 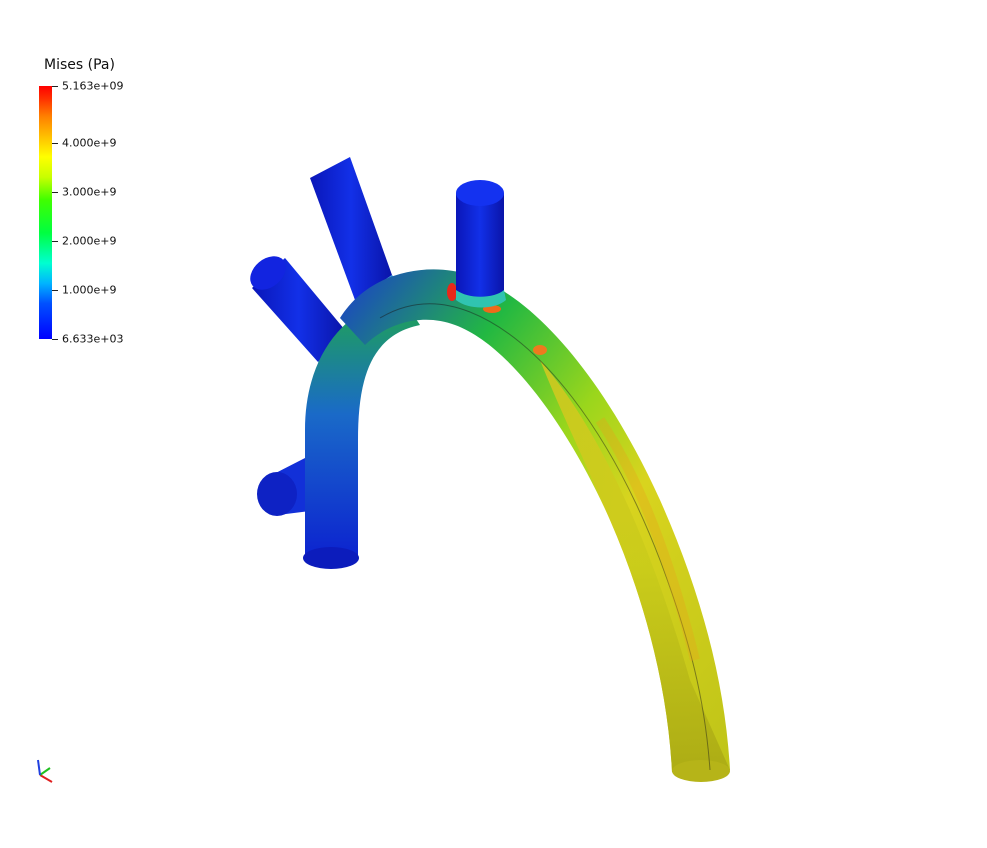 I want to click on orientation-axes-icon, so click(x=45, y=771).